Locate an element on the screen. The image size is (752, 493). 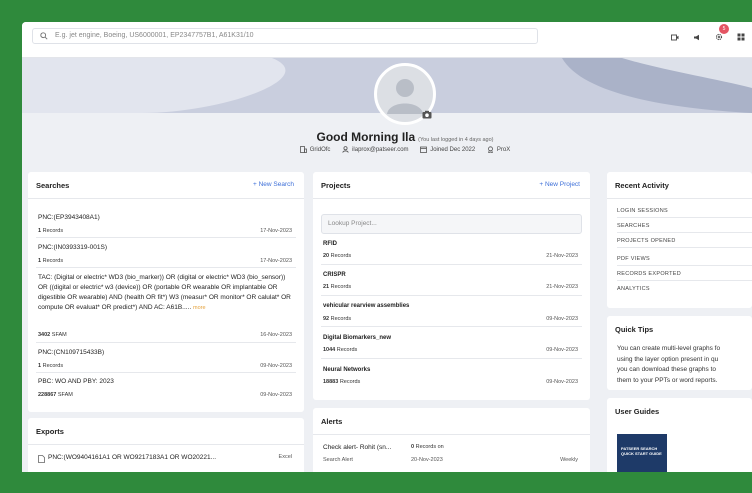
last-login: (You last logged in 4 days ago) is located at coordinates (456, 140).